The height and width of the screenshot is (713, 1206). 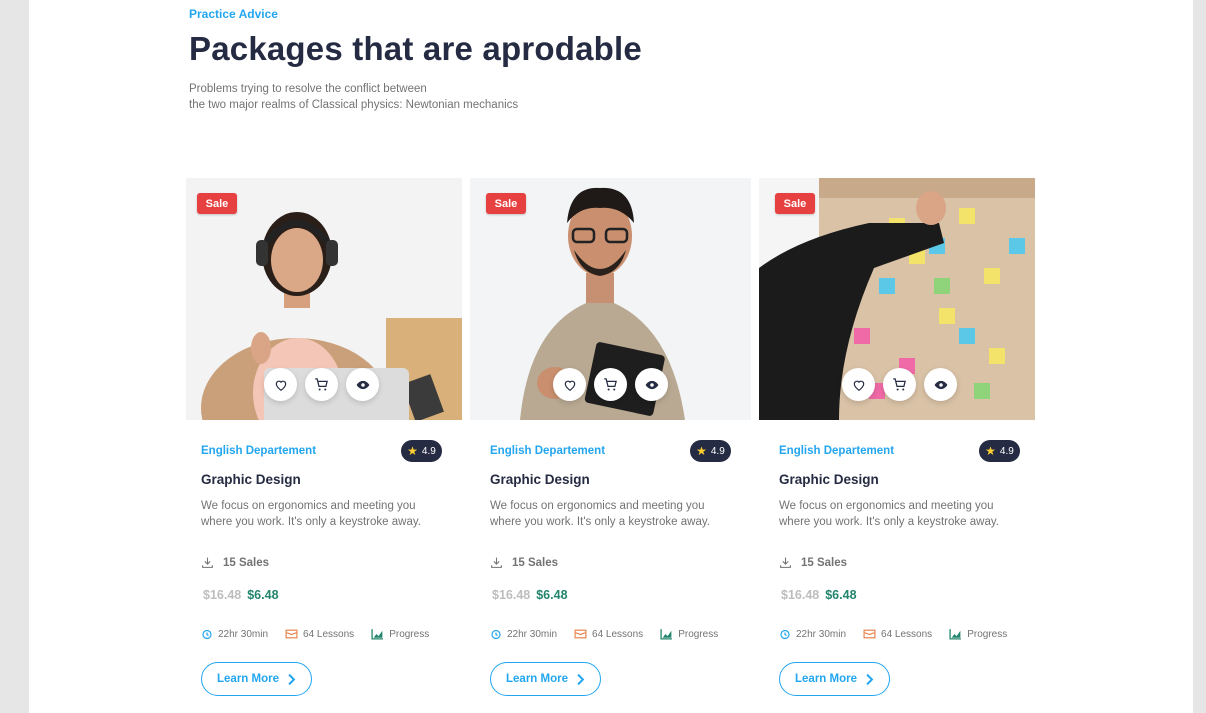 I want to click on section-eyebrow: Practice Advice, so click(x=233, y=14).